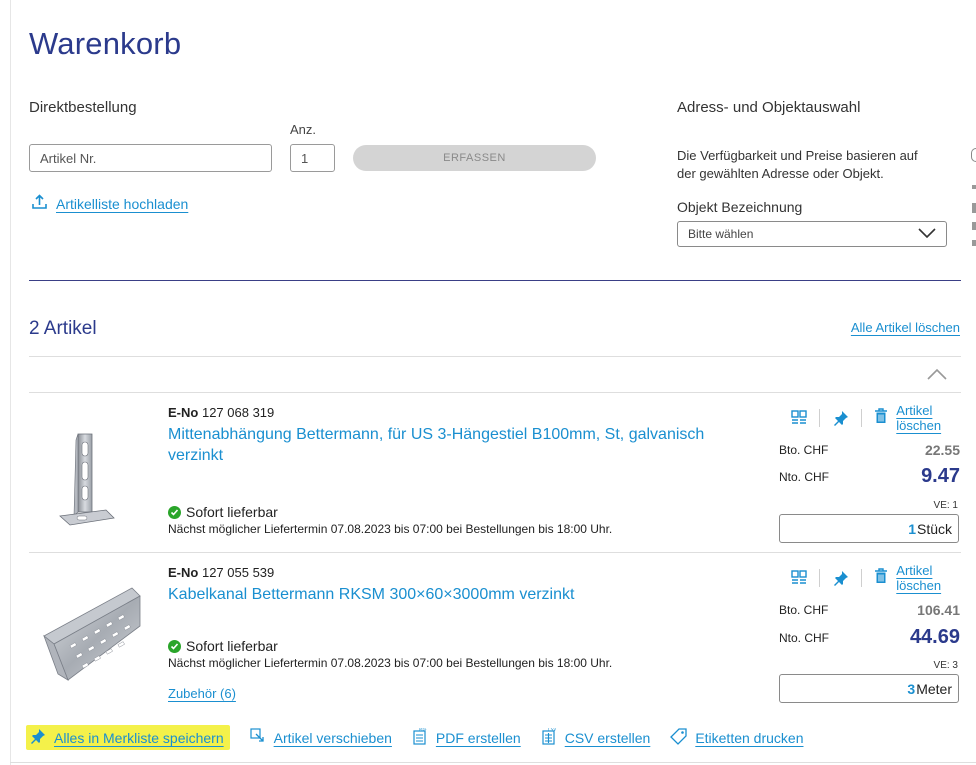 This screenshot has width=976, height=765. What do you see at coordinates (105, 43) in the screenshot?
I see `page-title: Warenkorb` at bounding box center [105, 43].